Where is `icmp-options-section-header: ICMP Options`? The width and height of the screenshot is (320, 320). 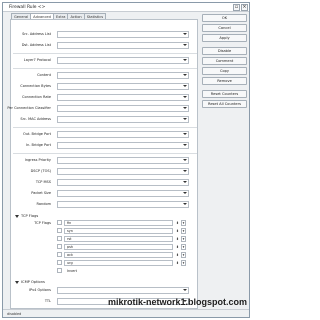 icmp-options-section-header: ICMP Options is located at coordinates (30, 282).